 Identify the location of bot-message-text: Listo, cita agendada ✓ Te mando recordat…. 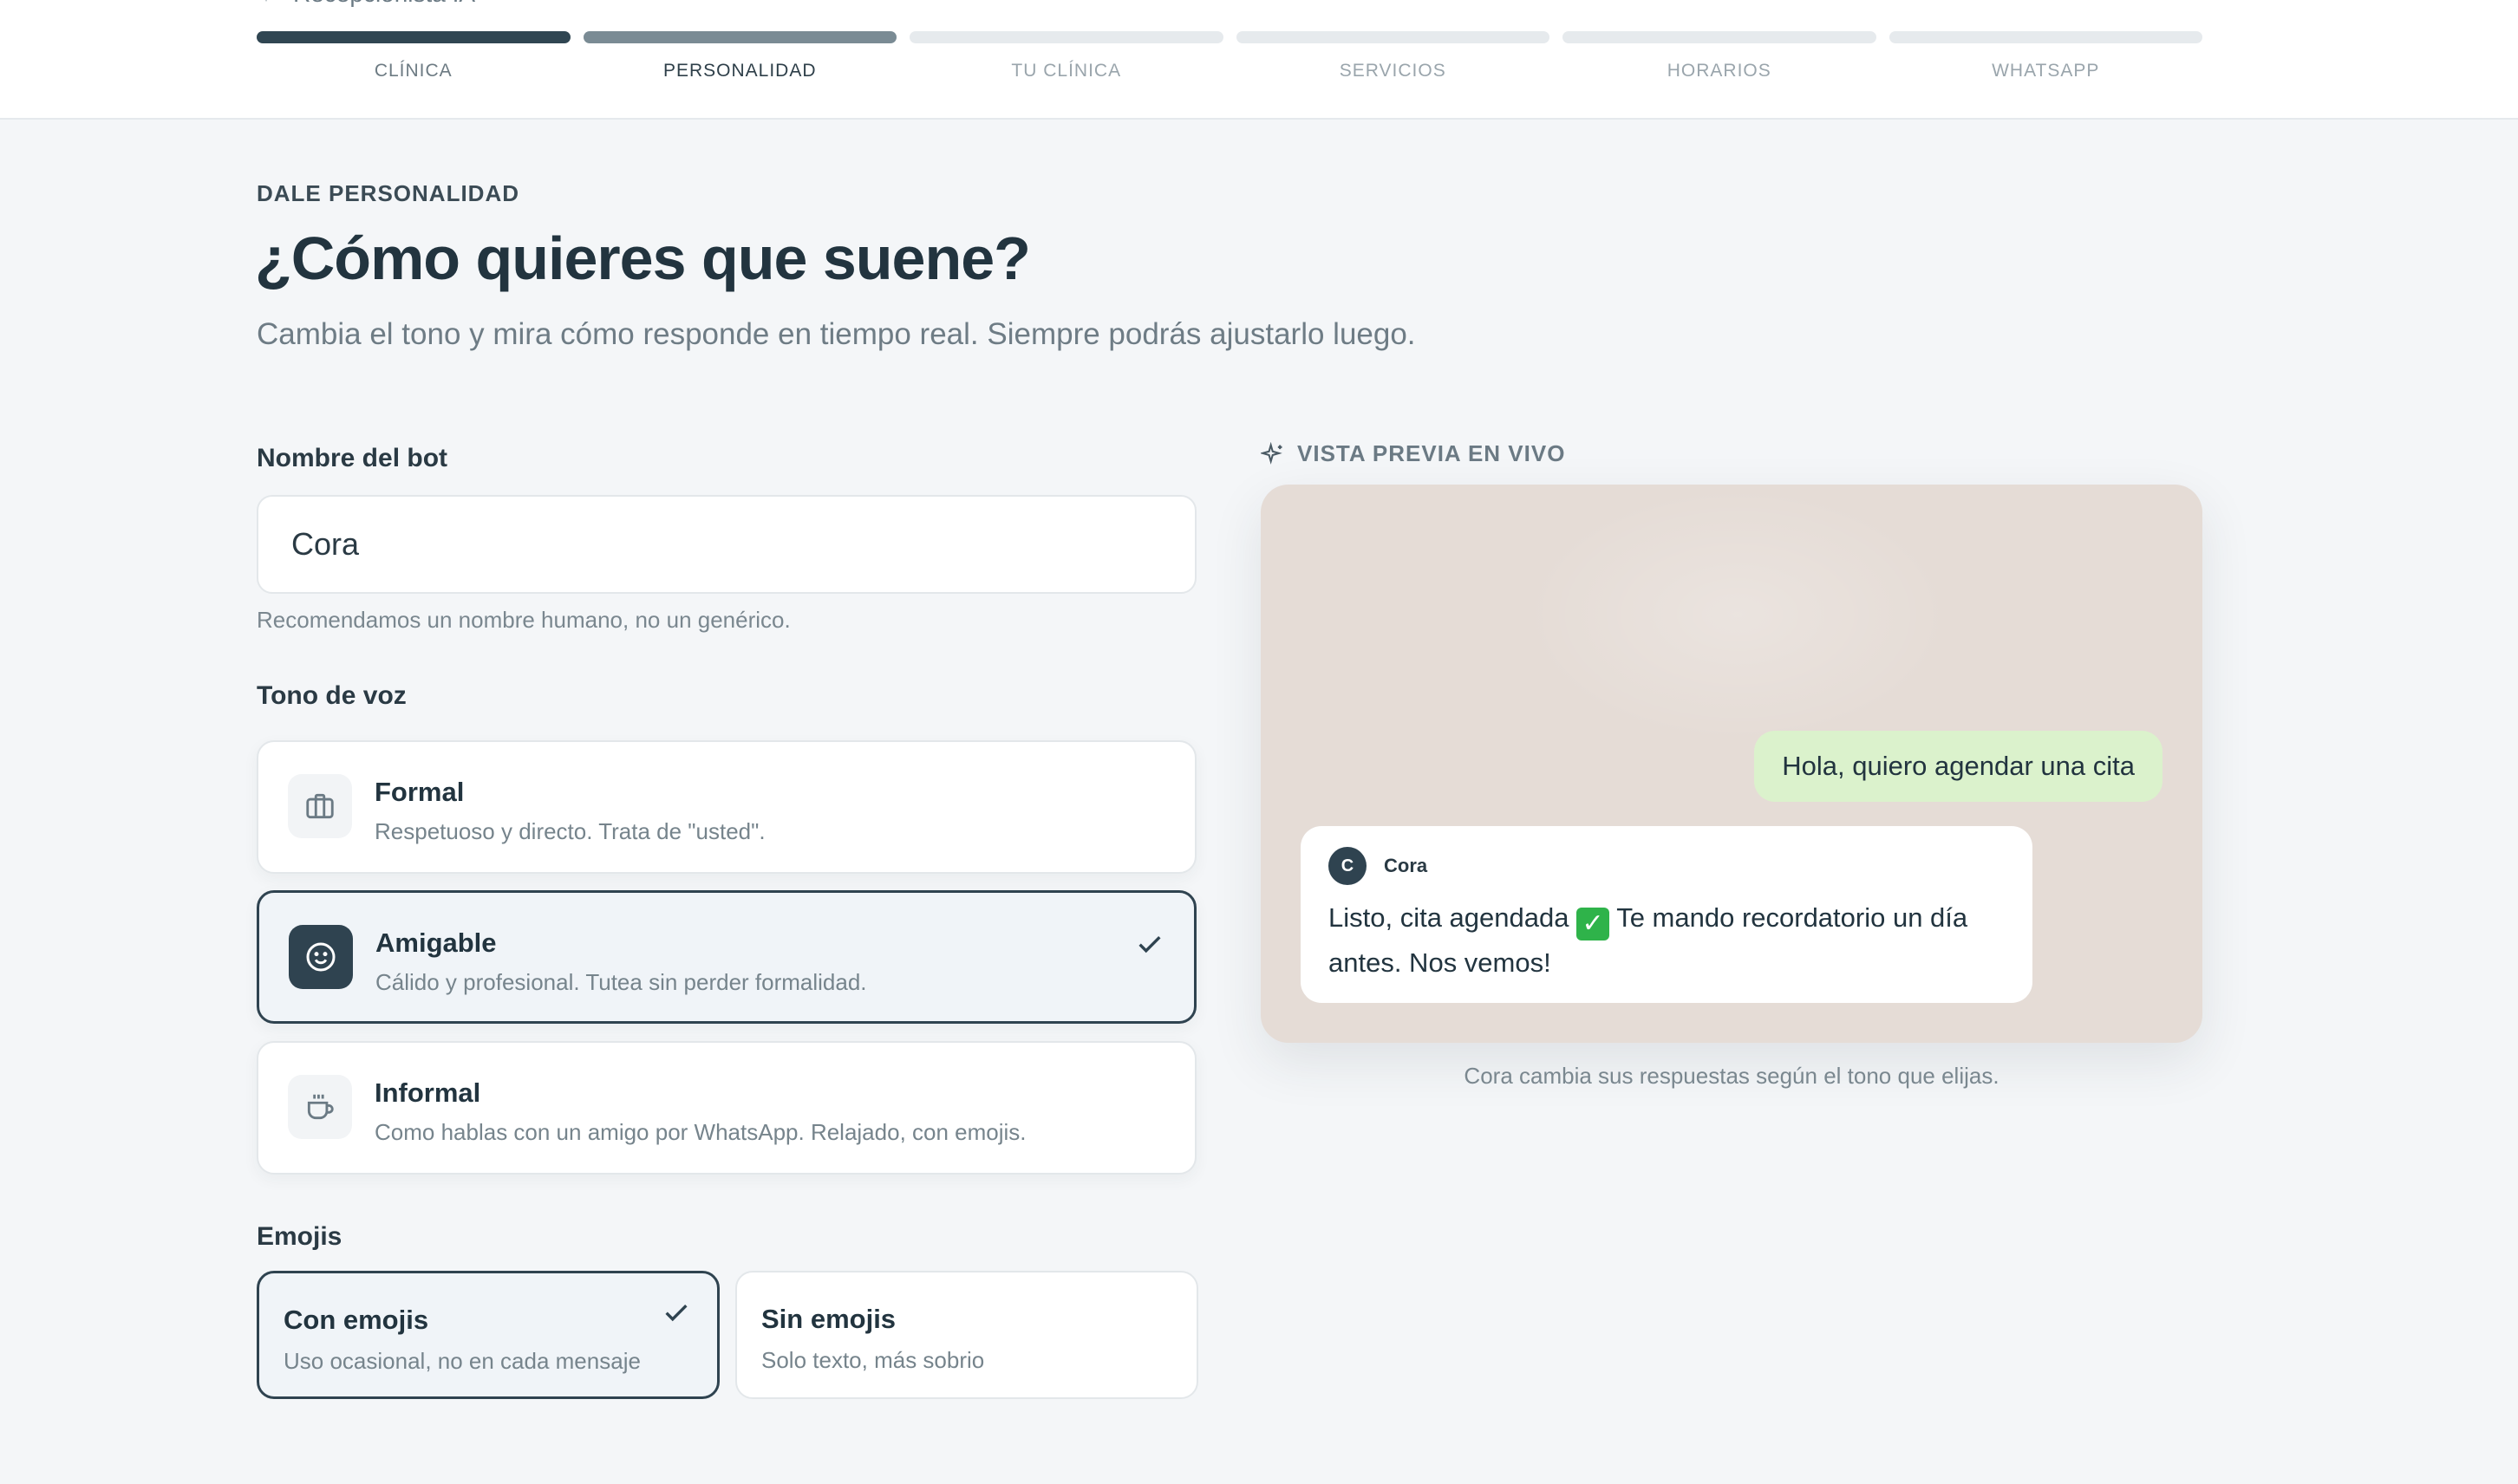
(1670, 940).